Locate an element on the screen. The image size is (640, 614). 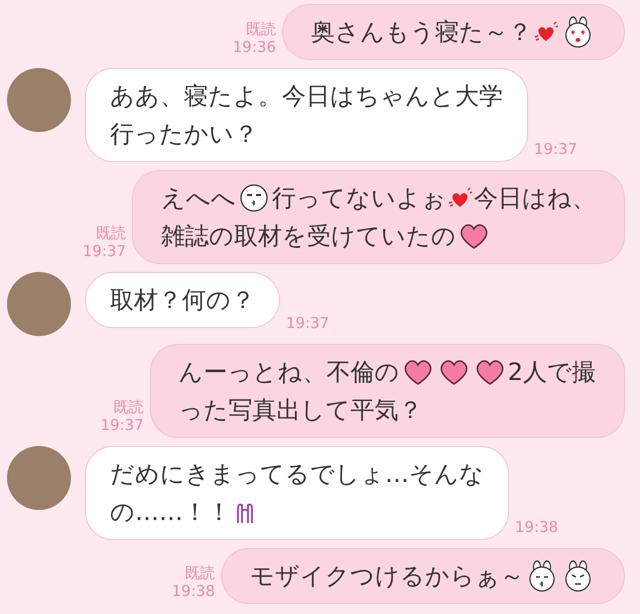
message-text: ああ、寝たよ。今日はちゃんと大学 is located at coordinates (306, 96).